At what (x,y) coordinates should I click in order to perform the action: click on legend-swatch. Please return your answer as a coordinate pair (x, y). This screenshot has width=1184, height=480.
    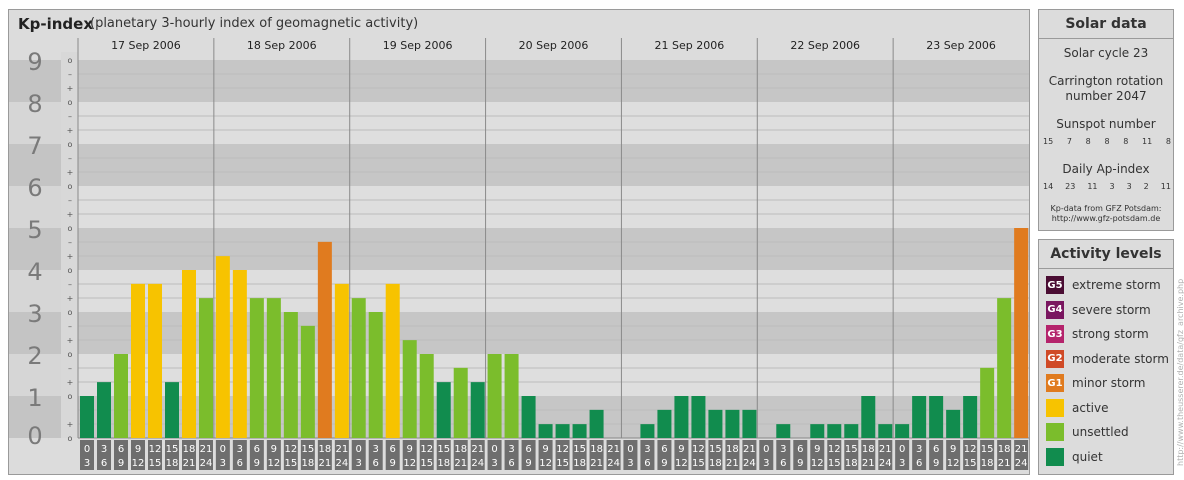
    Looking at the image, I should click on (1055, 407).